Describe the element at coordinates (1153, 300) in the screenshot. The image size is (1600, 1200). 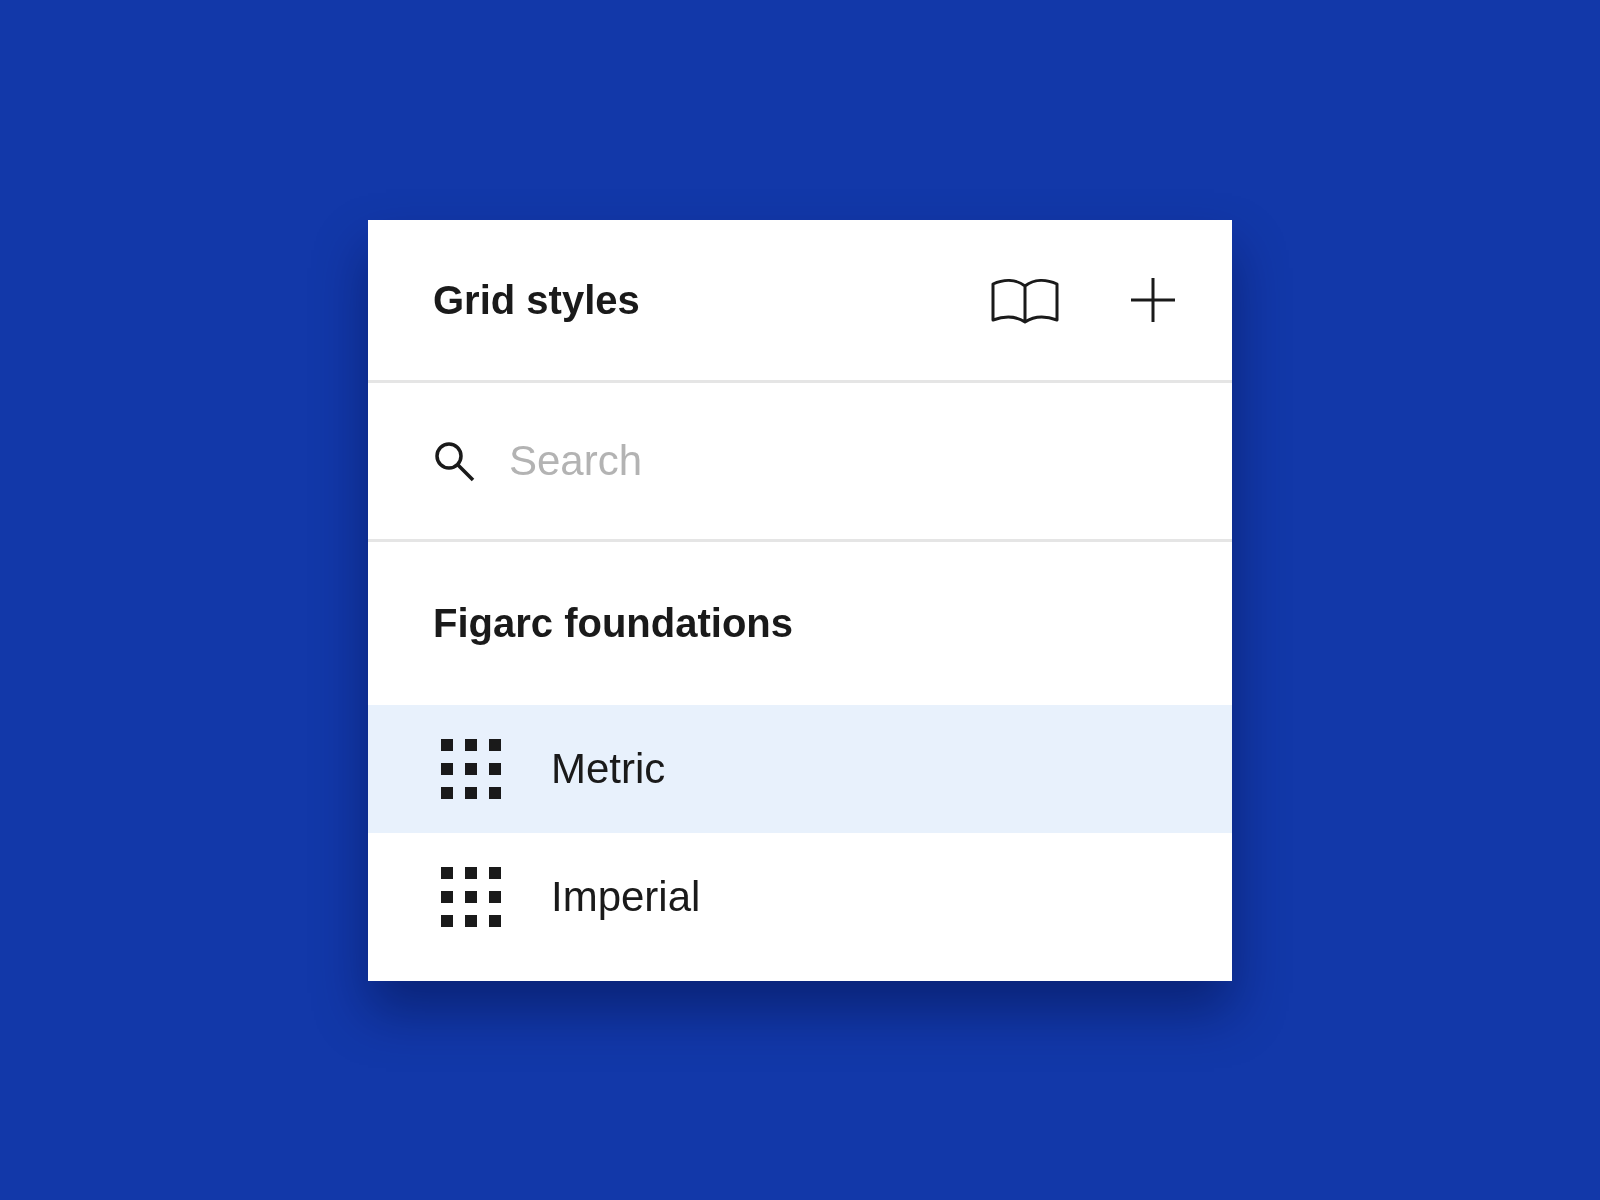
I see `add-icon` at that location.